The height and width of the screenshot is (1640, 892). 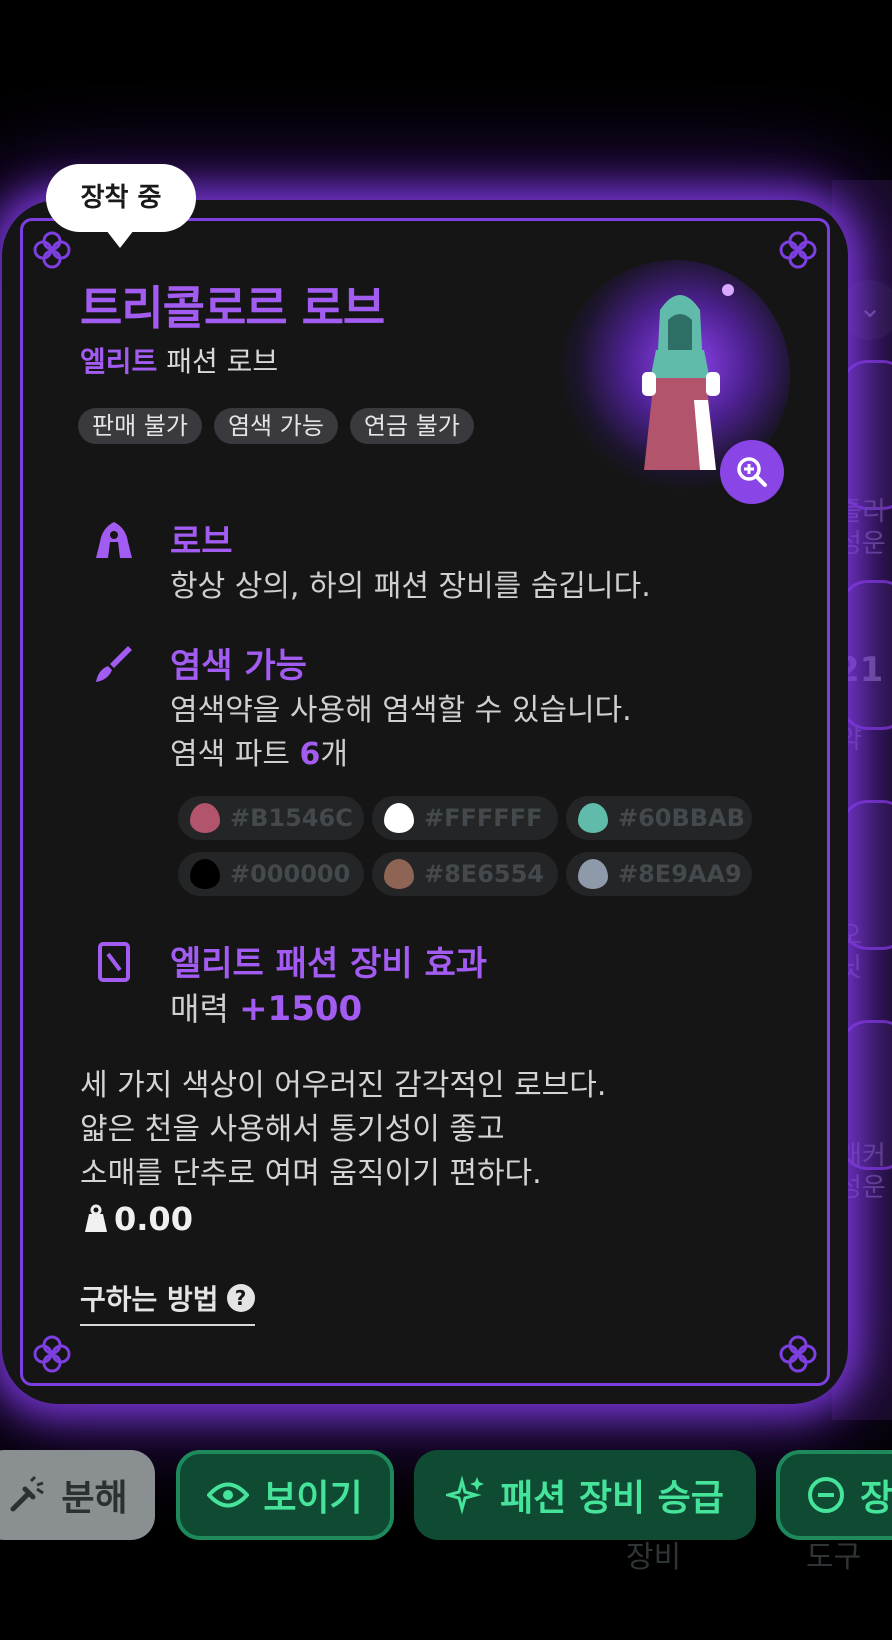 I want to click on disassemble-button: 분해, so click(x=77, y=1495).